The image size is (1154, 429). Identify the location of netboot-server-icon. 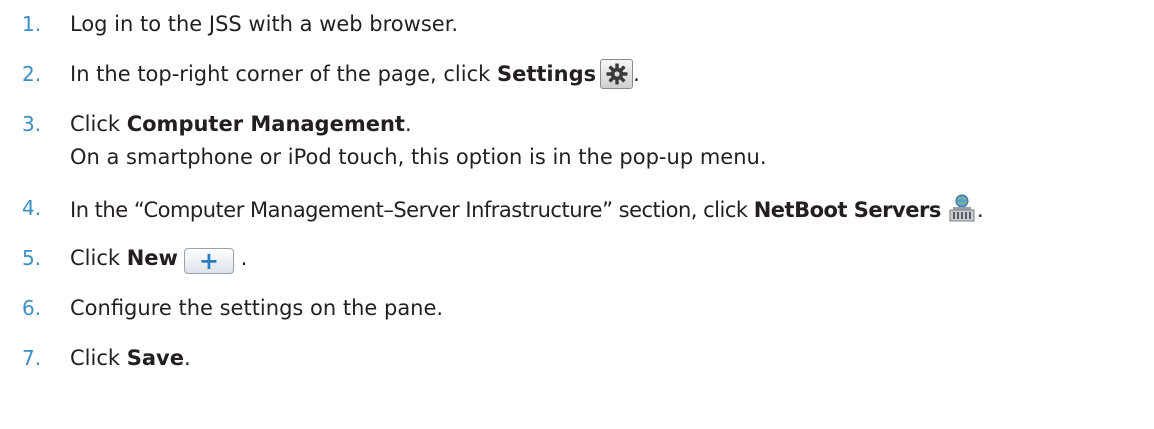
(962, 212).